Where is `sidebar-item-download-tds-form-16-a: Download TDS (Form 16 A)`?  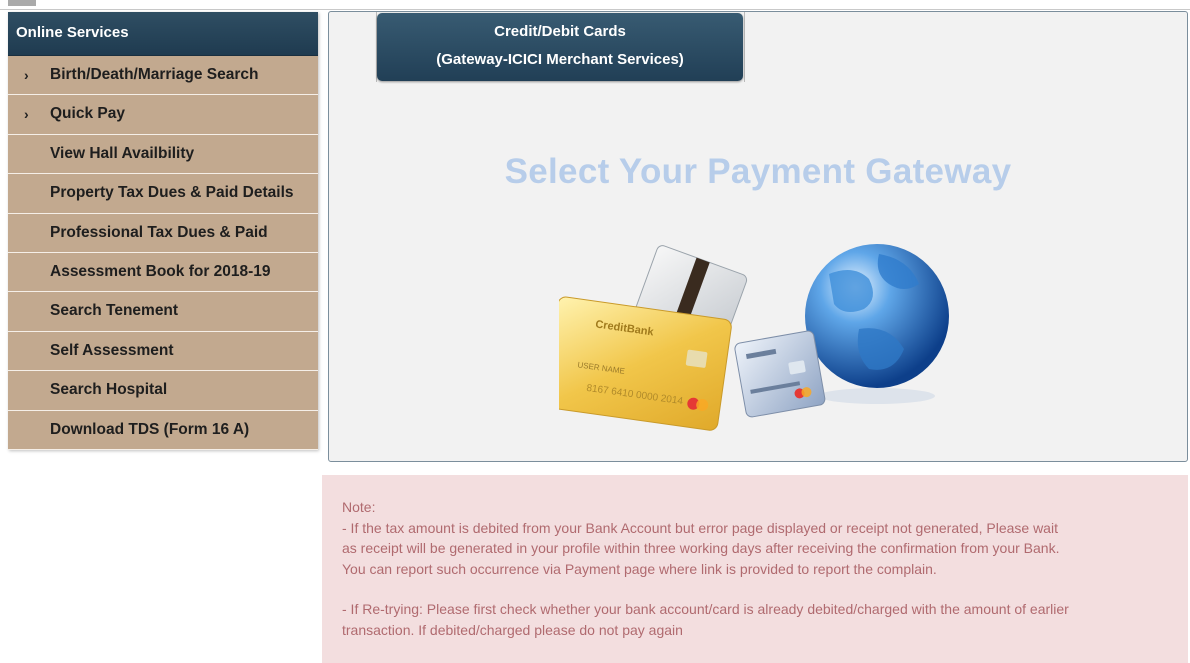 sidebar-item-download-tds-form-16-a: Download TDS (Form 16 A) is located at coordinates (163, 430).